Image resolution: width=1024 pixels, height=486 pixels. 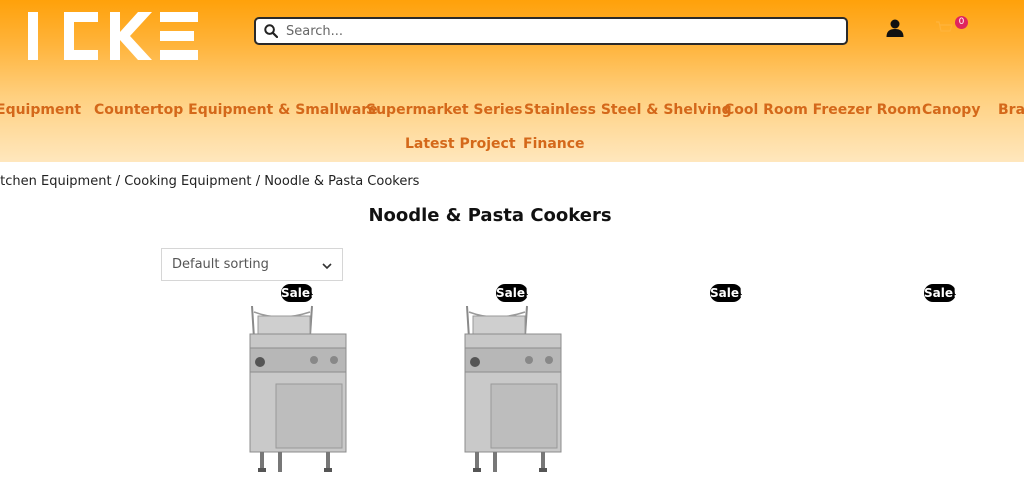 I want to click on main-nav-row-2: Latest Project Finance, so click(x=512, y=146).